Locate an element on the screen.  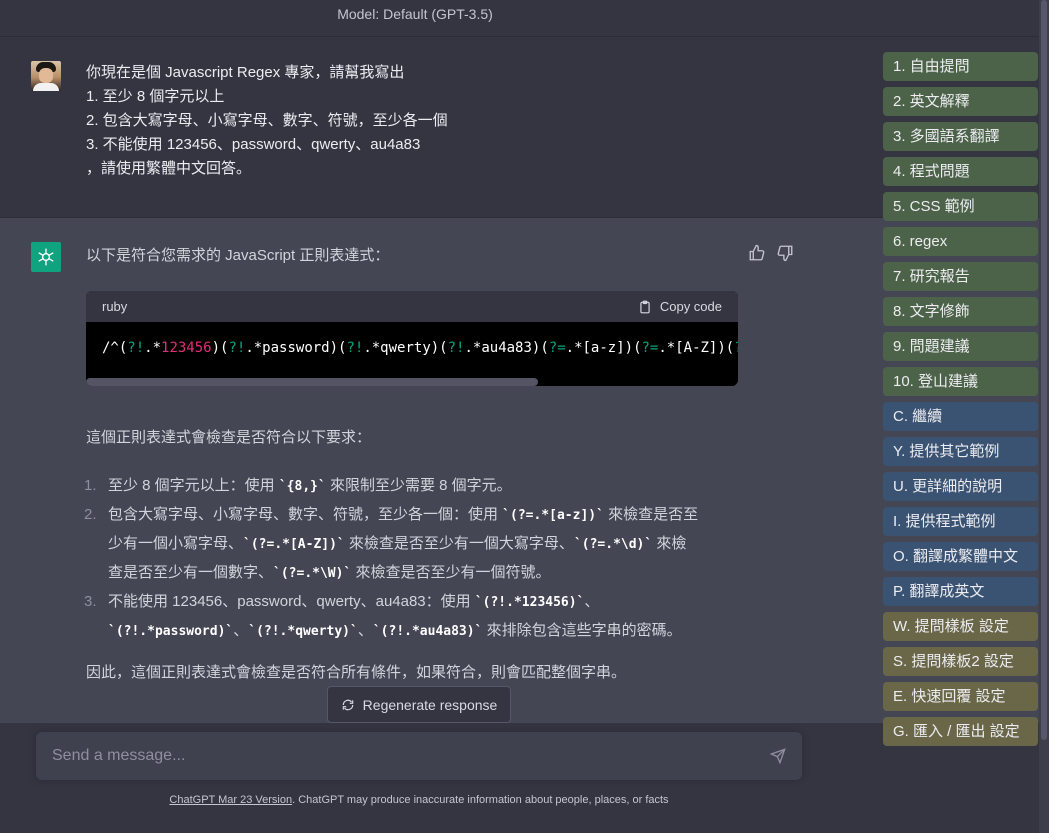
shortcut-button: I. 提供程式範例 is located at coordinates (960, 521).